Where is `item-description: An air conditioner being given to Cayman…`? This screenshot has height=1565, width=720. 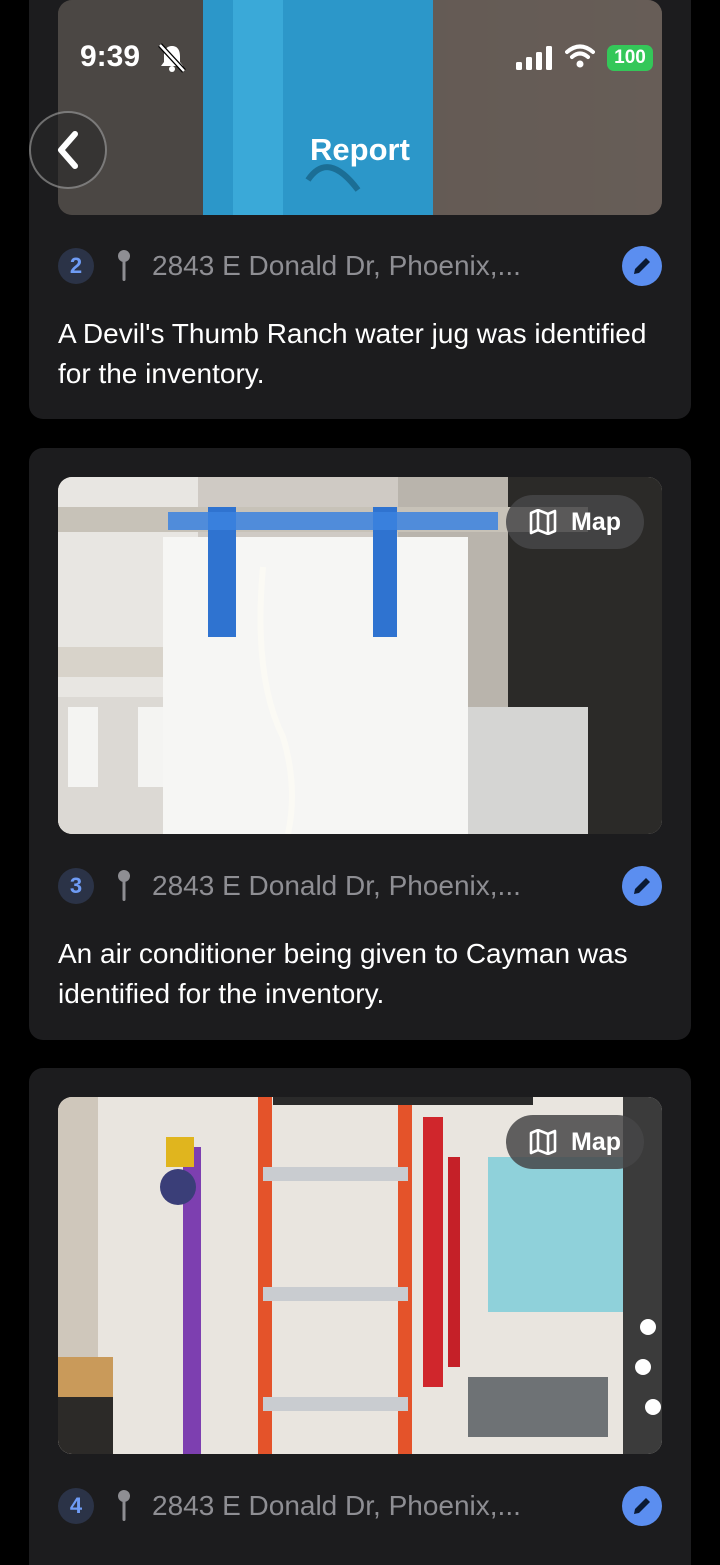 item-description: An air conditioner being given to Cayman… is located at coordinates (343, 973).